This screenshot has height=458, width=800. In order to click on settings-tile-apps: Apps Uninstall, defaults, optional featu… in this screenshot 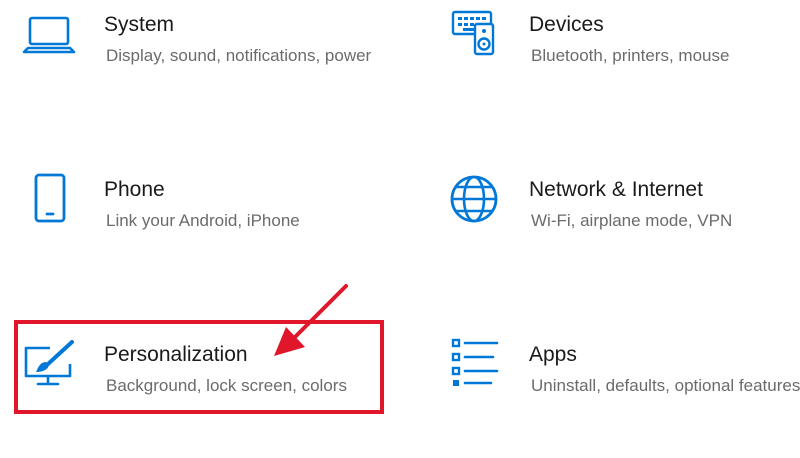, I will do `click(622, 398)`.